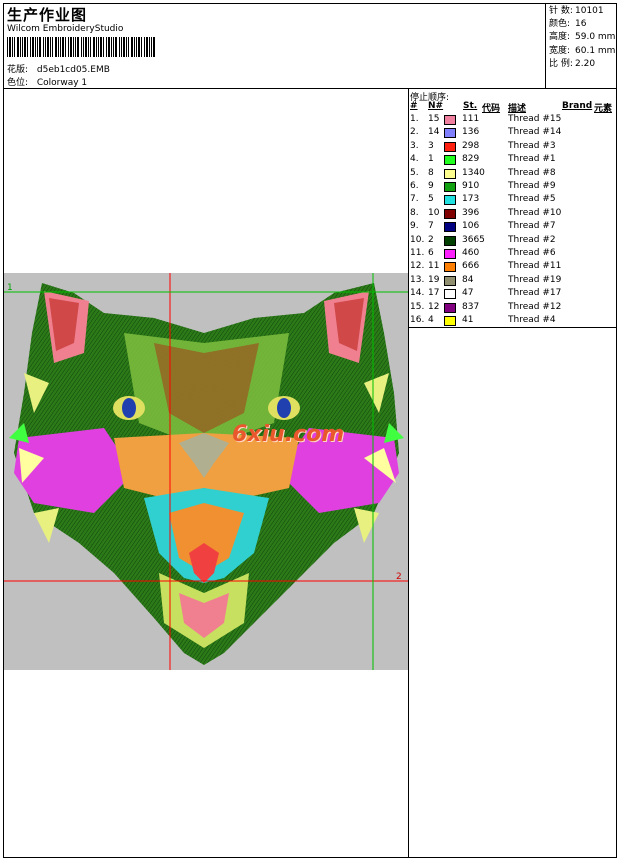  What do you see at coordinates (434, 212) in the screenshot?
I see `row-needle: 10` at bounding box center [434, 212].